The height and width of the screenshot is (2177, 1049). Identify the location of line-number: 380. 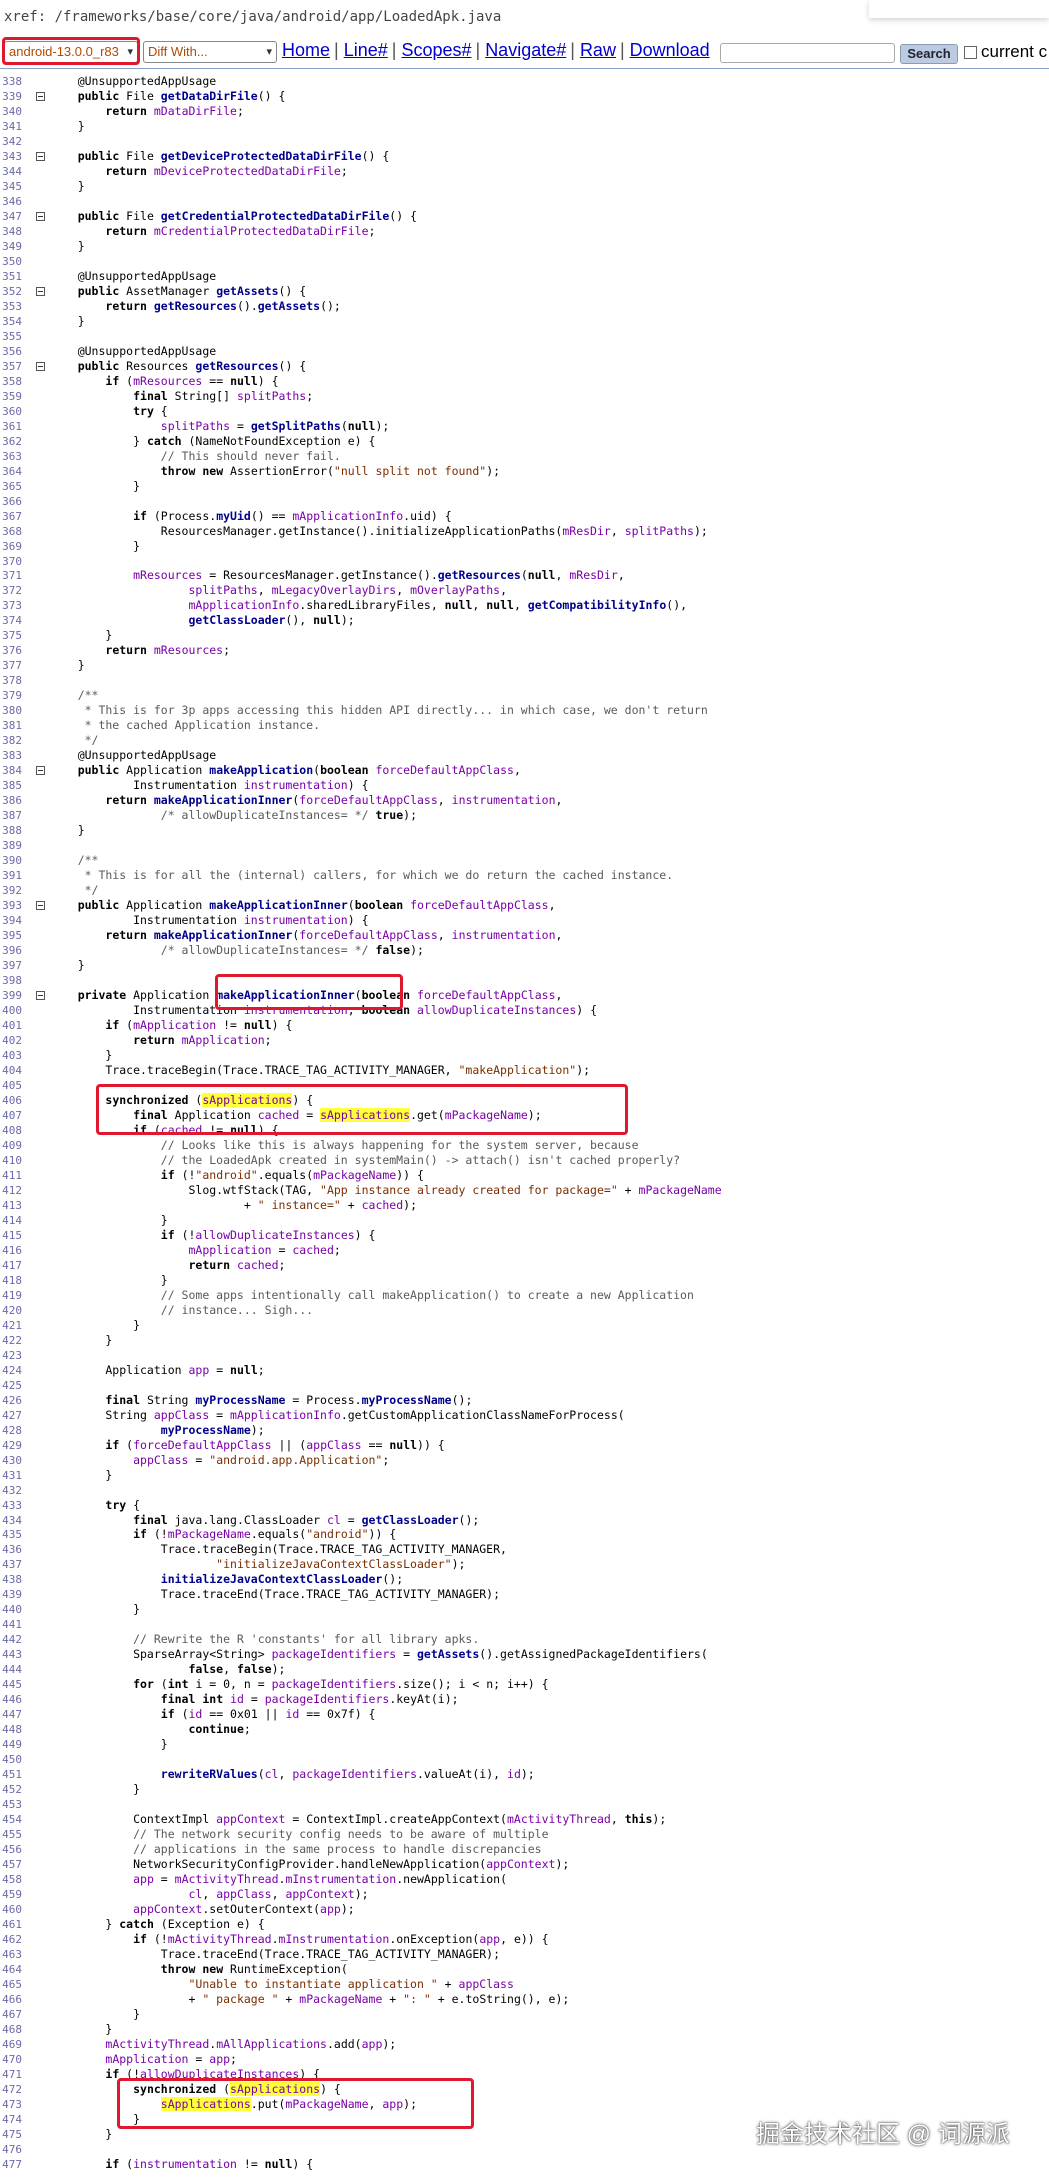
(11, 710).